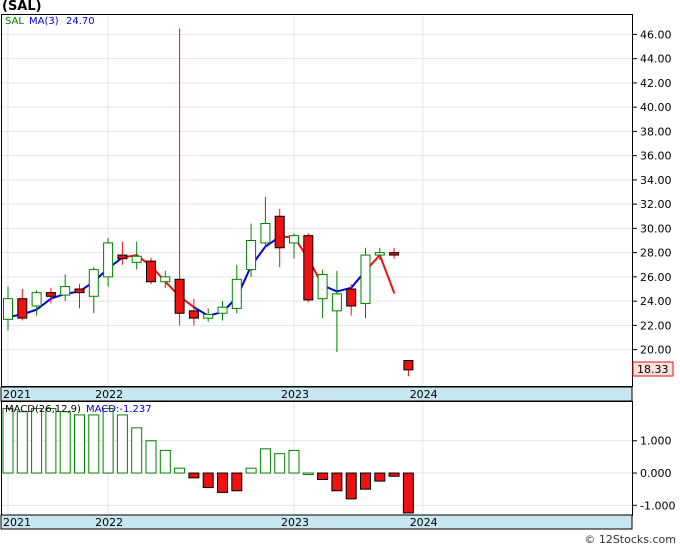 The height and width of the screenshot is (546, 680). What do you see at coordinates (656, 325) in the screenshot?
I see `price-y-tick-label: 22.00` at bounding box center [656, 325].